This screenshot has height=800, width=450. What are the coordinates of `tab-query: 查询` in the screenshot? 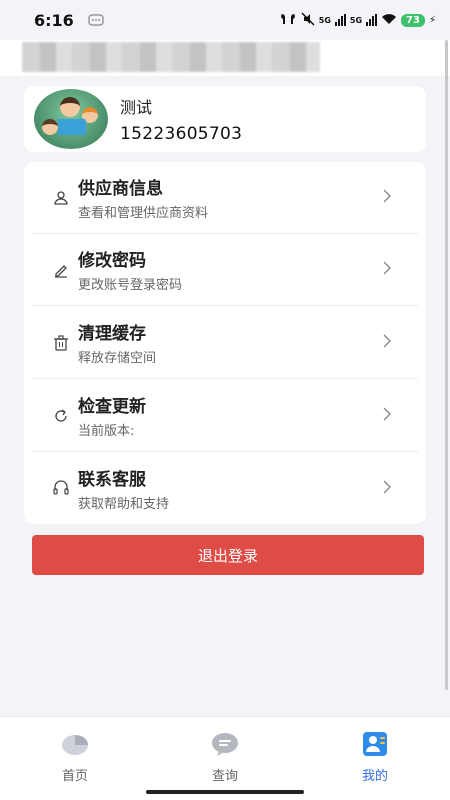 It's located at (225, 758).